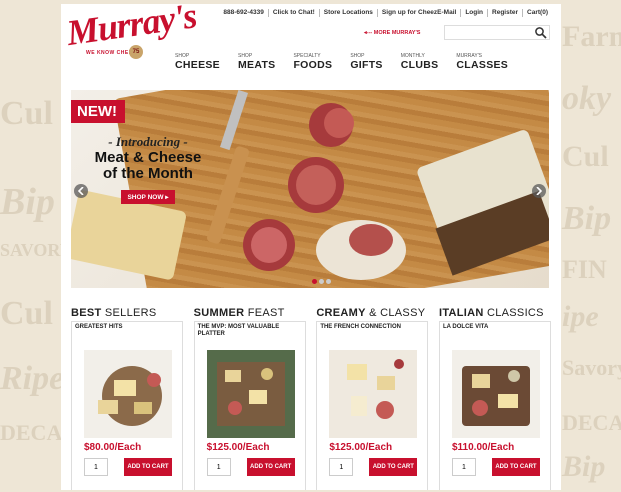 Image resolution: width=621 pixels, height=492 pixels. I want to click on carousel-dots, so click(322, 281).